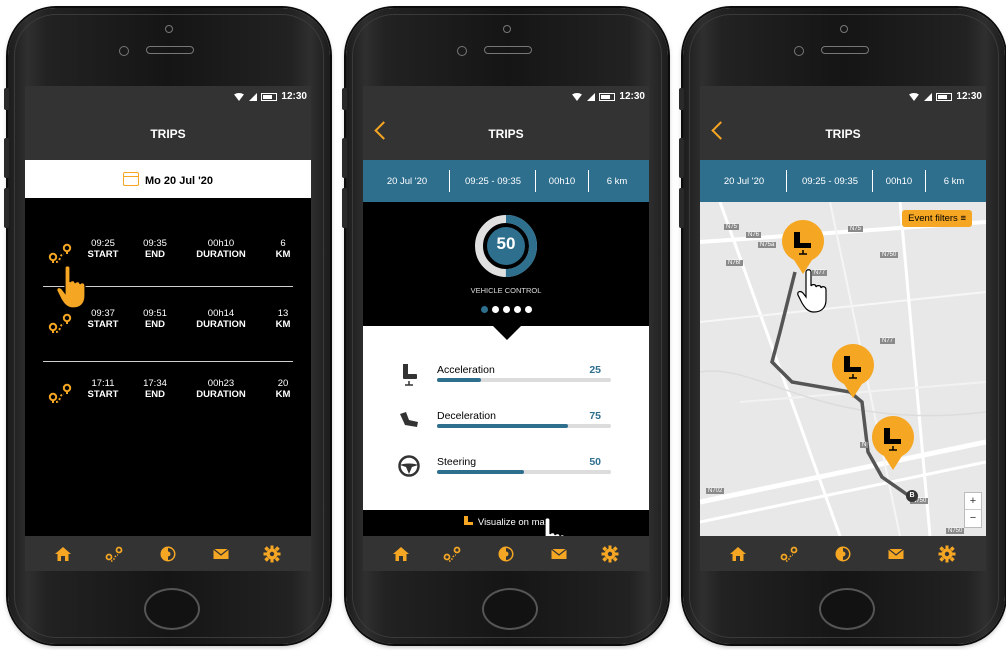 This screenshot has width=1006, height=650. What do you see at coordinates (595, 370) in the screenshot?
I see `metric-value: 25` at bounding box center [595, 370].